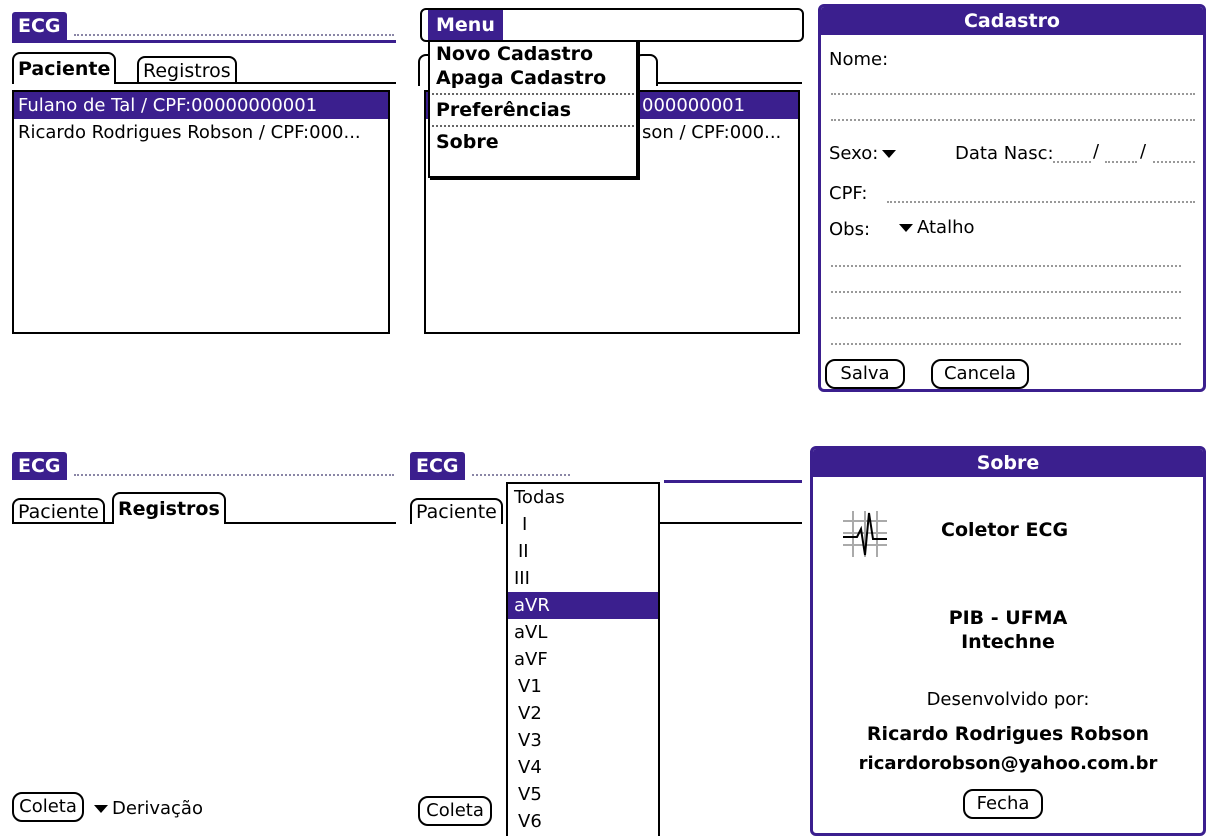 The height and width of the screenshot is (836, 1207). Describe the element at coordinates (612, 25) in the screenshot. I see `menu-bar: Menu` at that location.